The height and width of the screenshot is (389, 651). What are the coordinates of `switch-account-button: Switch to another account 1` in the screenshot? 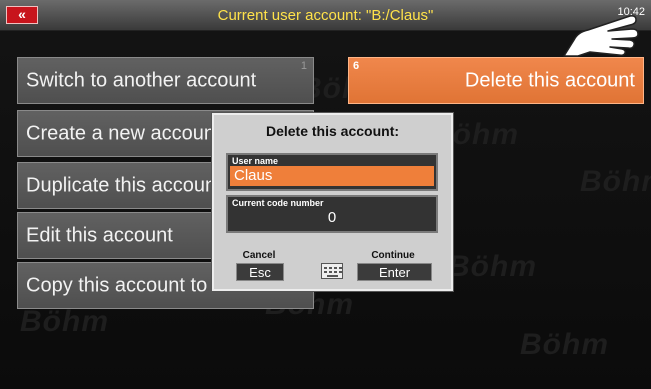 It's located at (165, 80).